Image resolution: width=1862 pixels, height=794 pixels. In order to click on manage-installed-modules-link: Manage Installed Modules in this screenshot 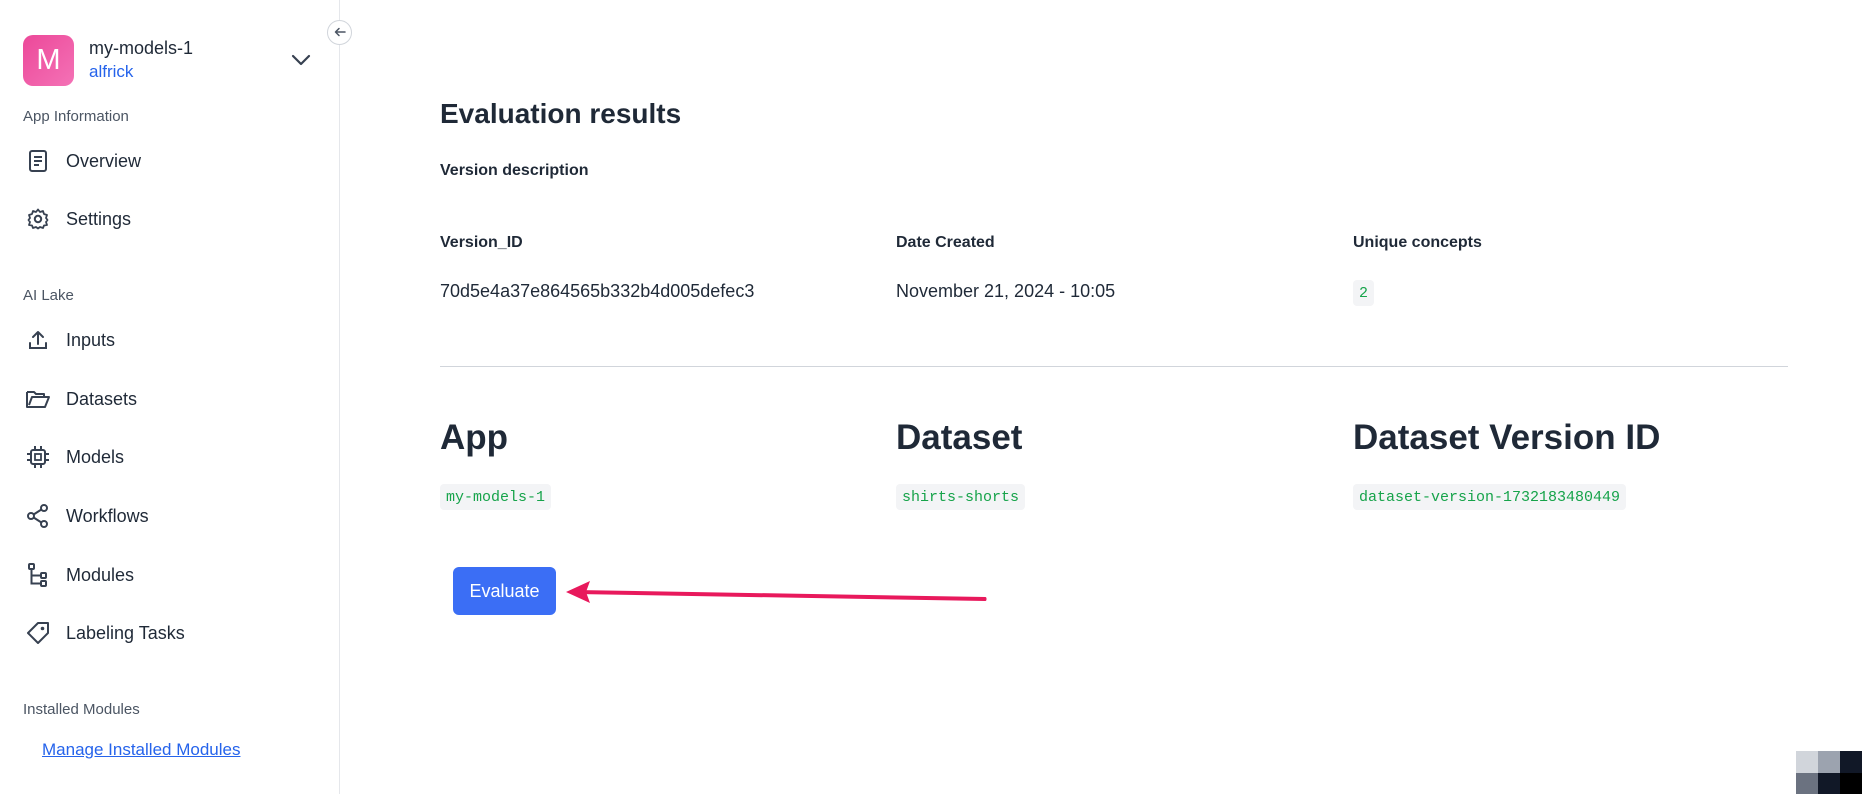, I will do `click(141, 750)`.